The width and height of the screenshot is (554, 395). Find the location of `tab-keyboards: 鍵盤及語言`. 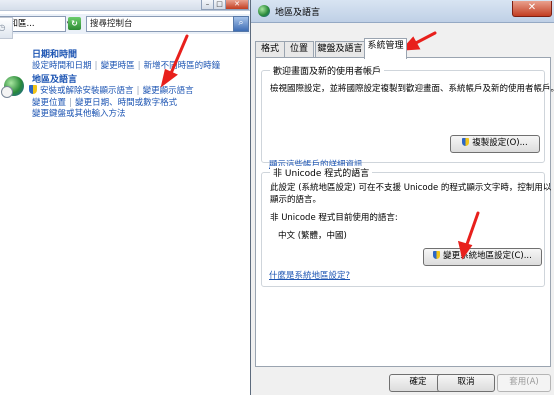

tab-keyboards: 鍵盤及語言 is located at coordinates (340, 49).